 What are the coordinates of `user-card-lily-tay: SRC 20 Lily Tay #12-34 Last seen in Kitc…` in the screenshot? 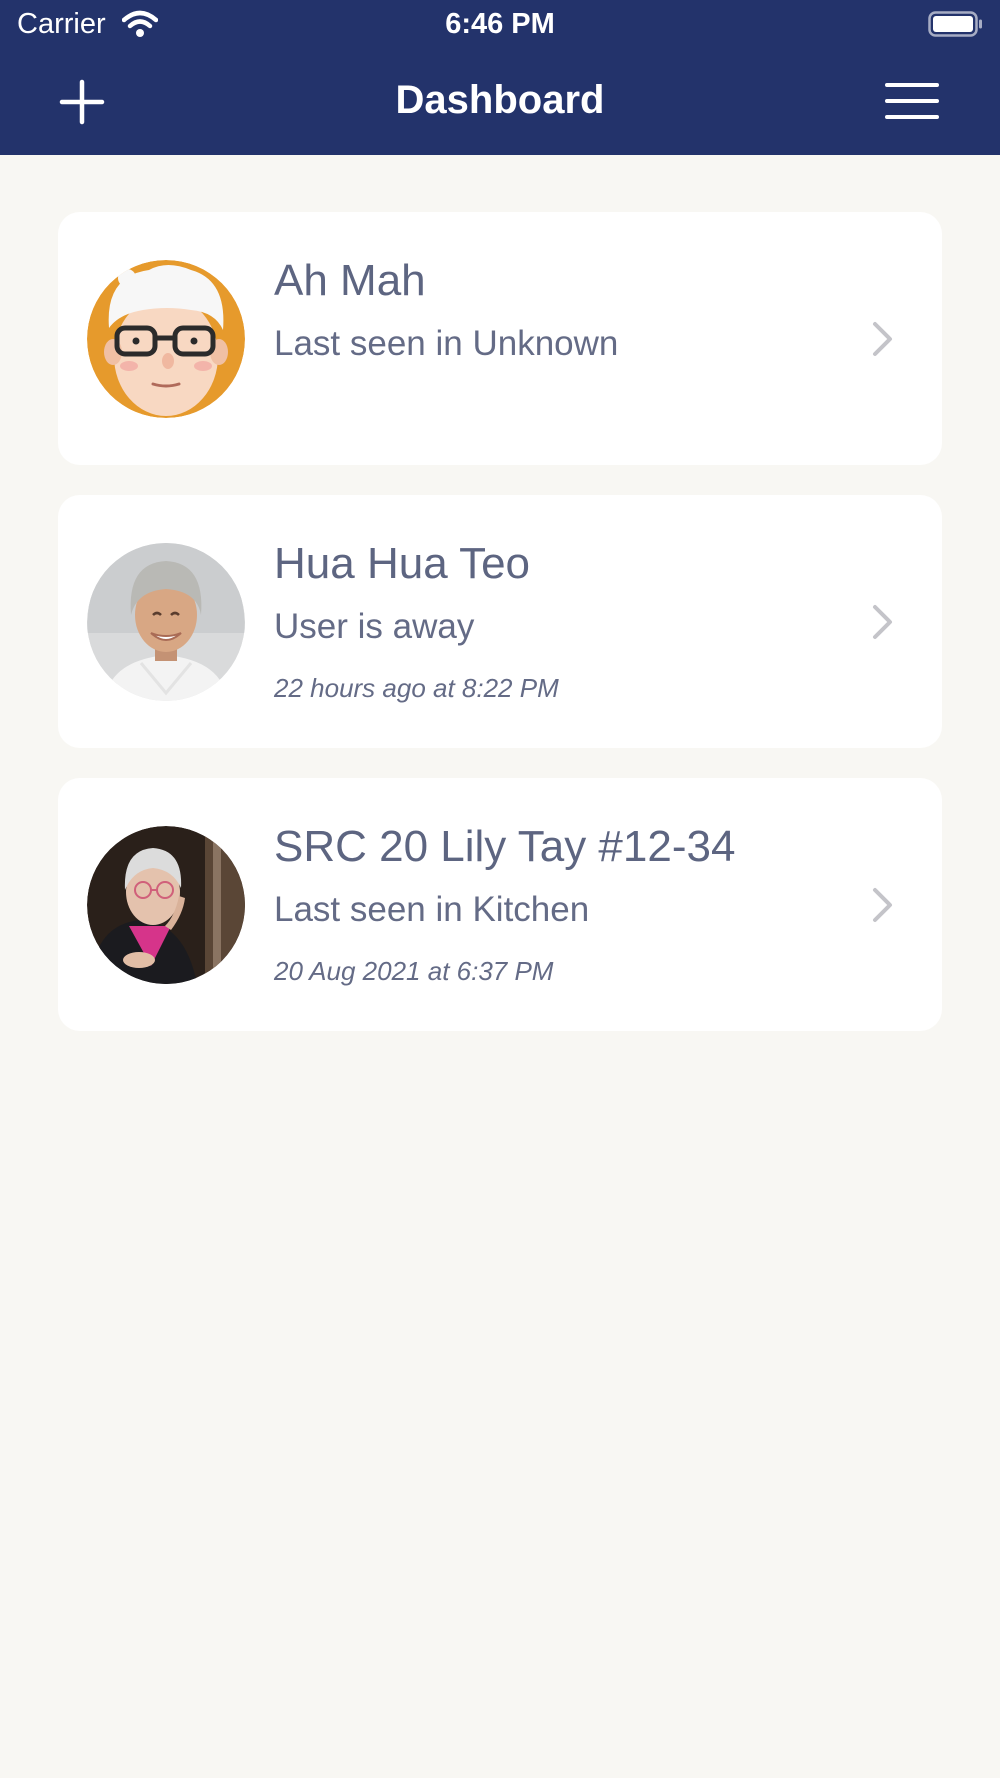 It's located at (500, 904).